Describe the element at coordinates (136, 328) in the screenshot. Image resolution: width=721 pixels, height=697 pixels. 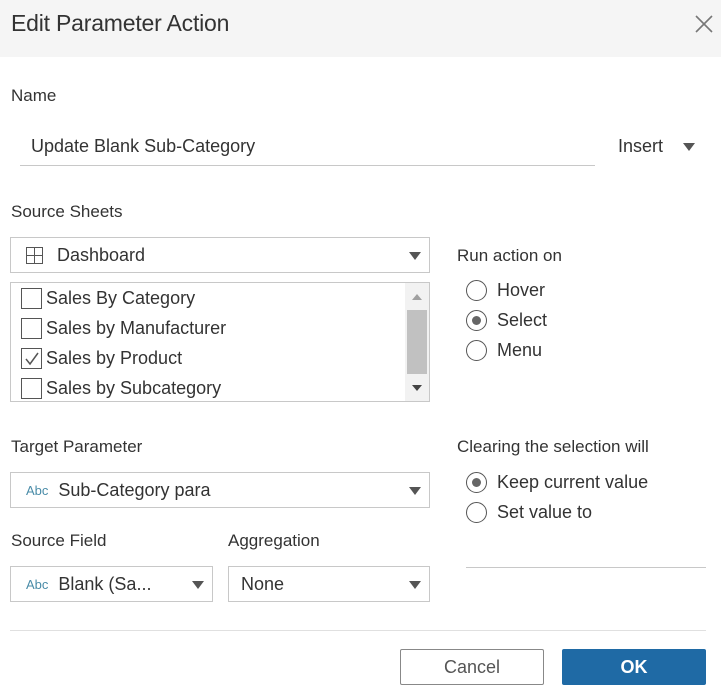
I see `sheet-item-label: Sales by Manufacturer` at that location.